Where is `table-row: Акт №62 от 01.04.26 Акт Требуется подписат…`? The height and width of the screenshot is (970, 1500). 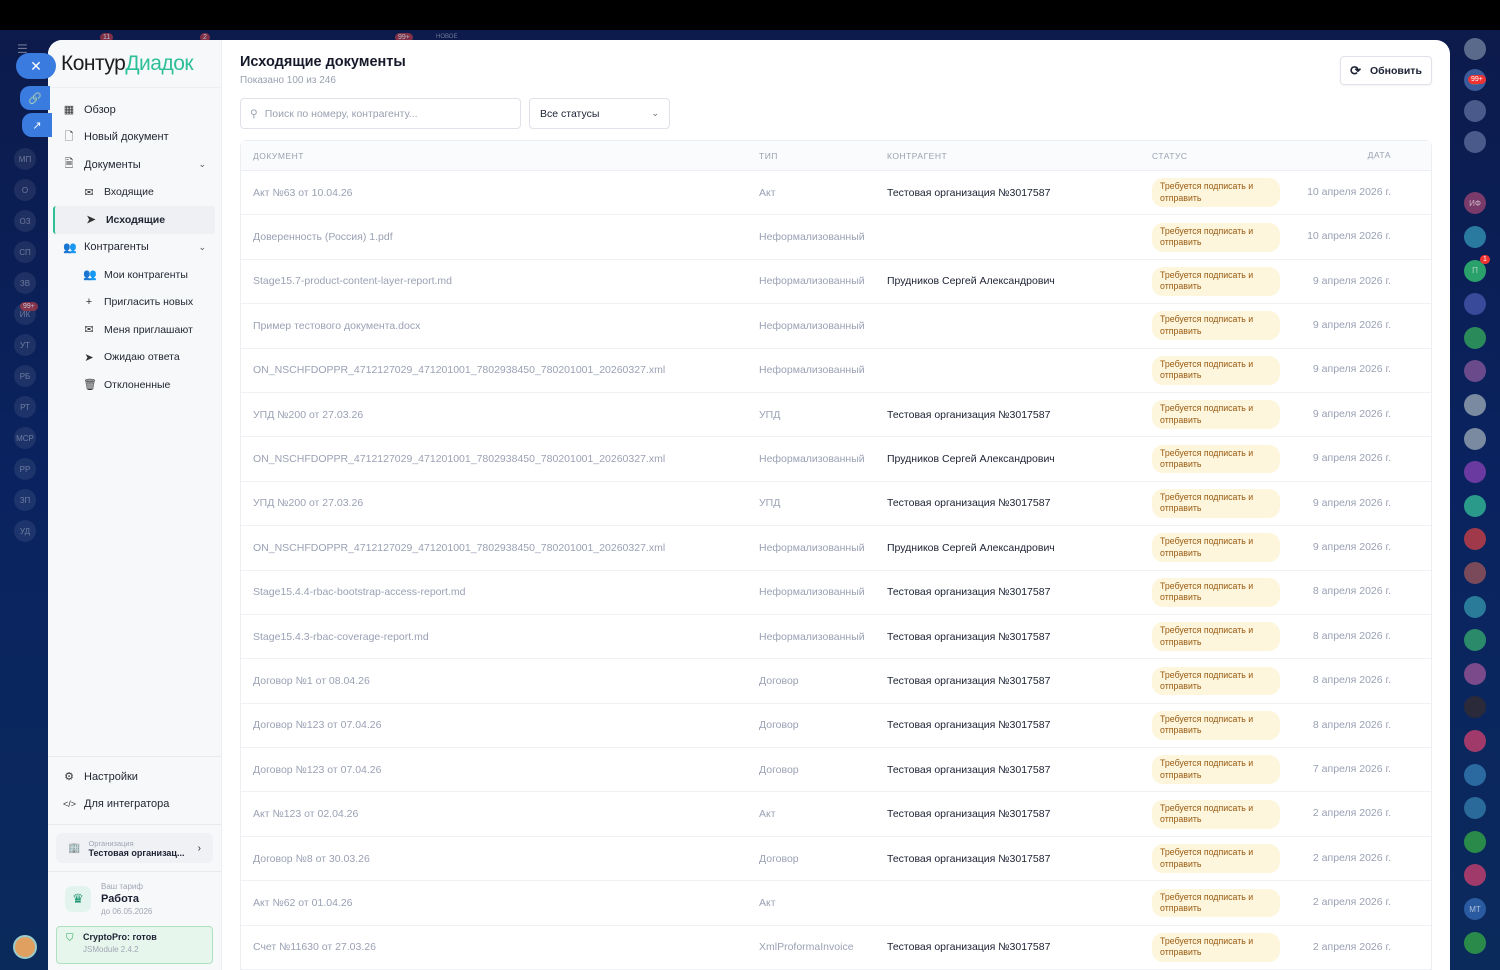 table-row: Акт №62 от 01.04.26 Акт Требуется подписат… is located at coordinates (836, 903).